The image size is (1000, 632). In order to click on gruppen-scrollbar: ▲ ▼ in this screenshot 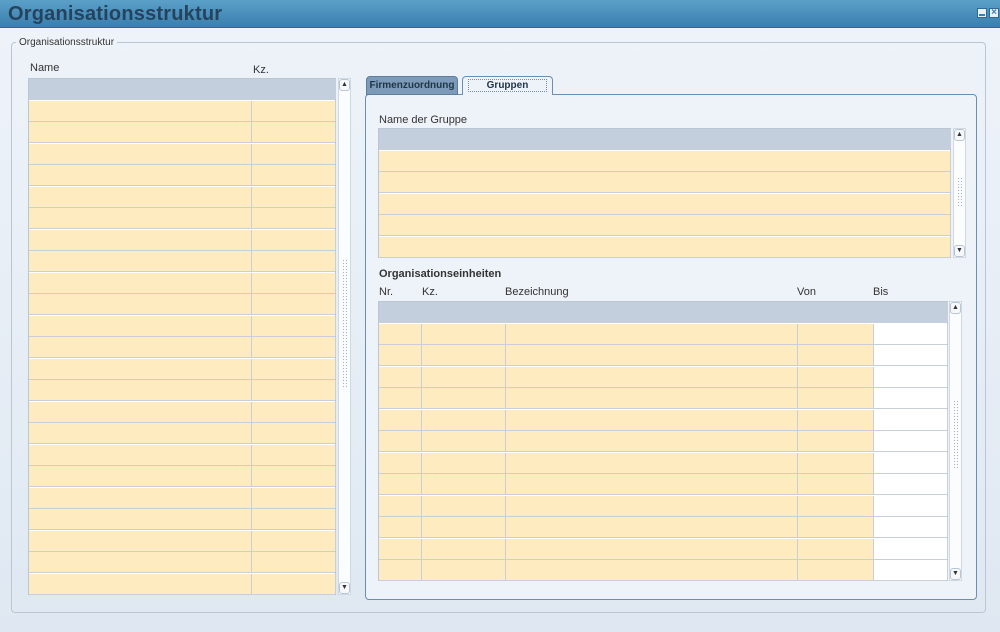, I will do `click(959, 193)`.